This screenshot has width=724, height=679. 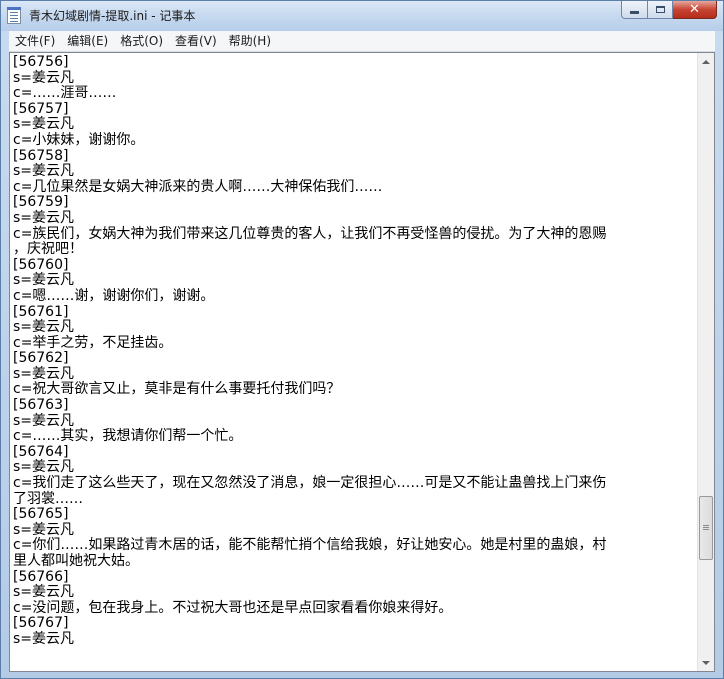 I want to click on menu-bar: 文件(F) 编辑(E) 格式(O) 查看(V) 帮助(H), so click(x=362, y=41).